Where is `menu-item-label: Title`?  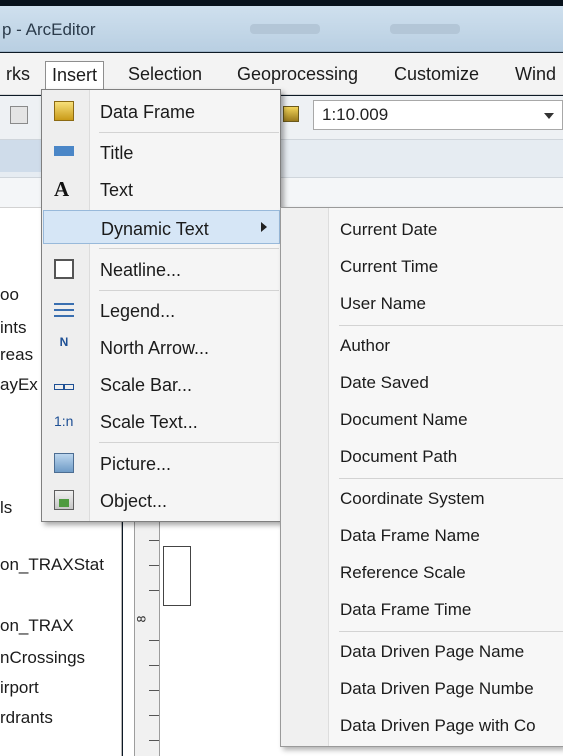
menu-item-label: Title is located at coordinates (117, 153).